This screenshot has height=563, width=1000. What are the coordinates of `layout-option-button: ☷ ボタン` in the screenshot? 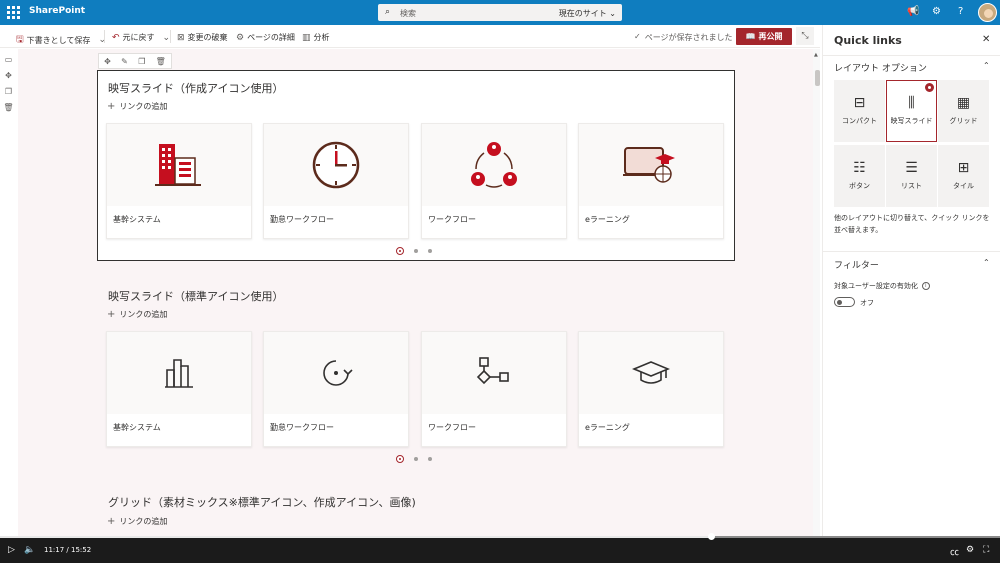 It's located at (859, 176).